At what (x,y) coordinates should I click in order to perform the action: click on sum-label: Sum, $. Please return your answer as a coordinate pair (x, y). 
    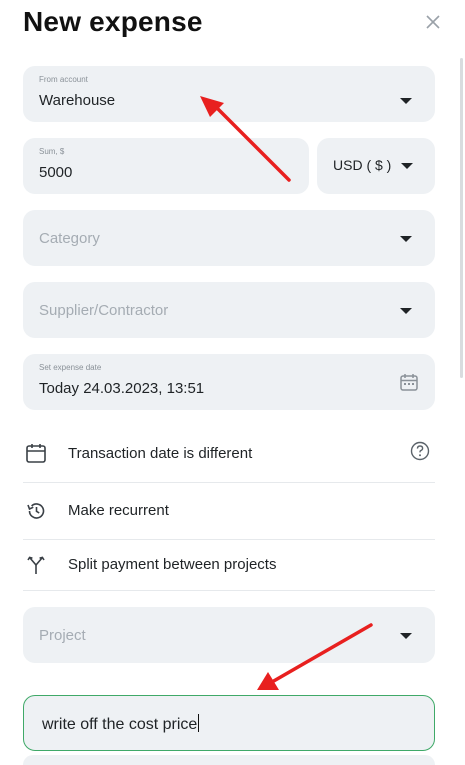
    Looking at the image, I should click on (52, 151).